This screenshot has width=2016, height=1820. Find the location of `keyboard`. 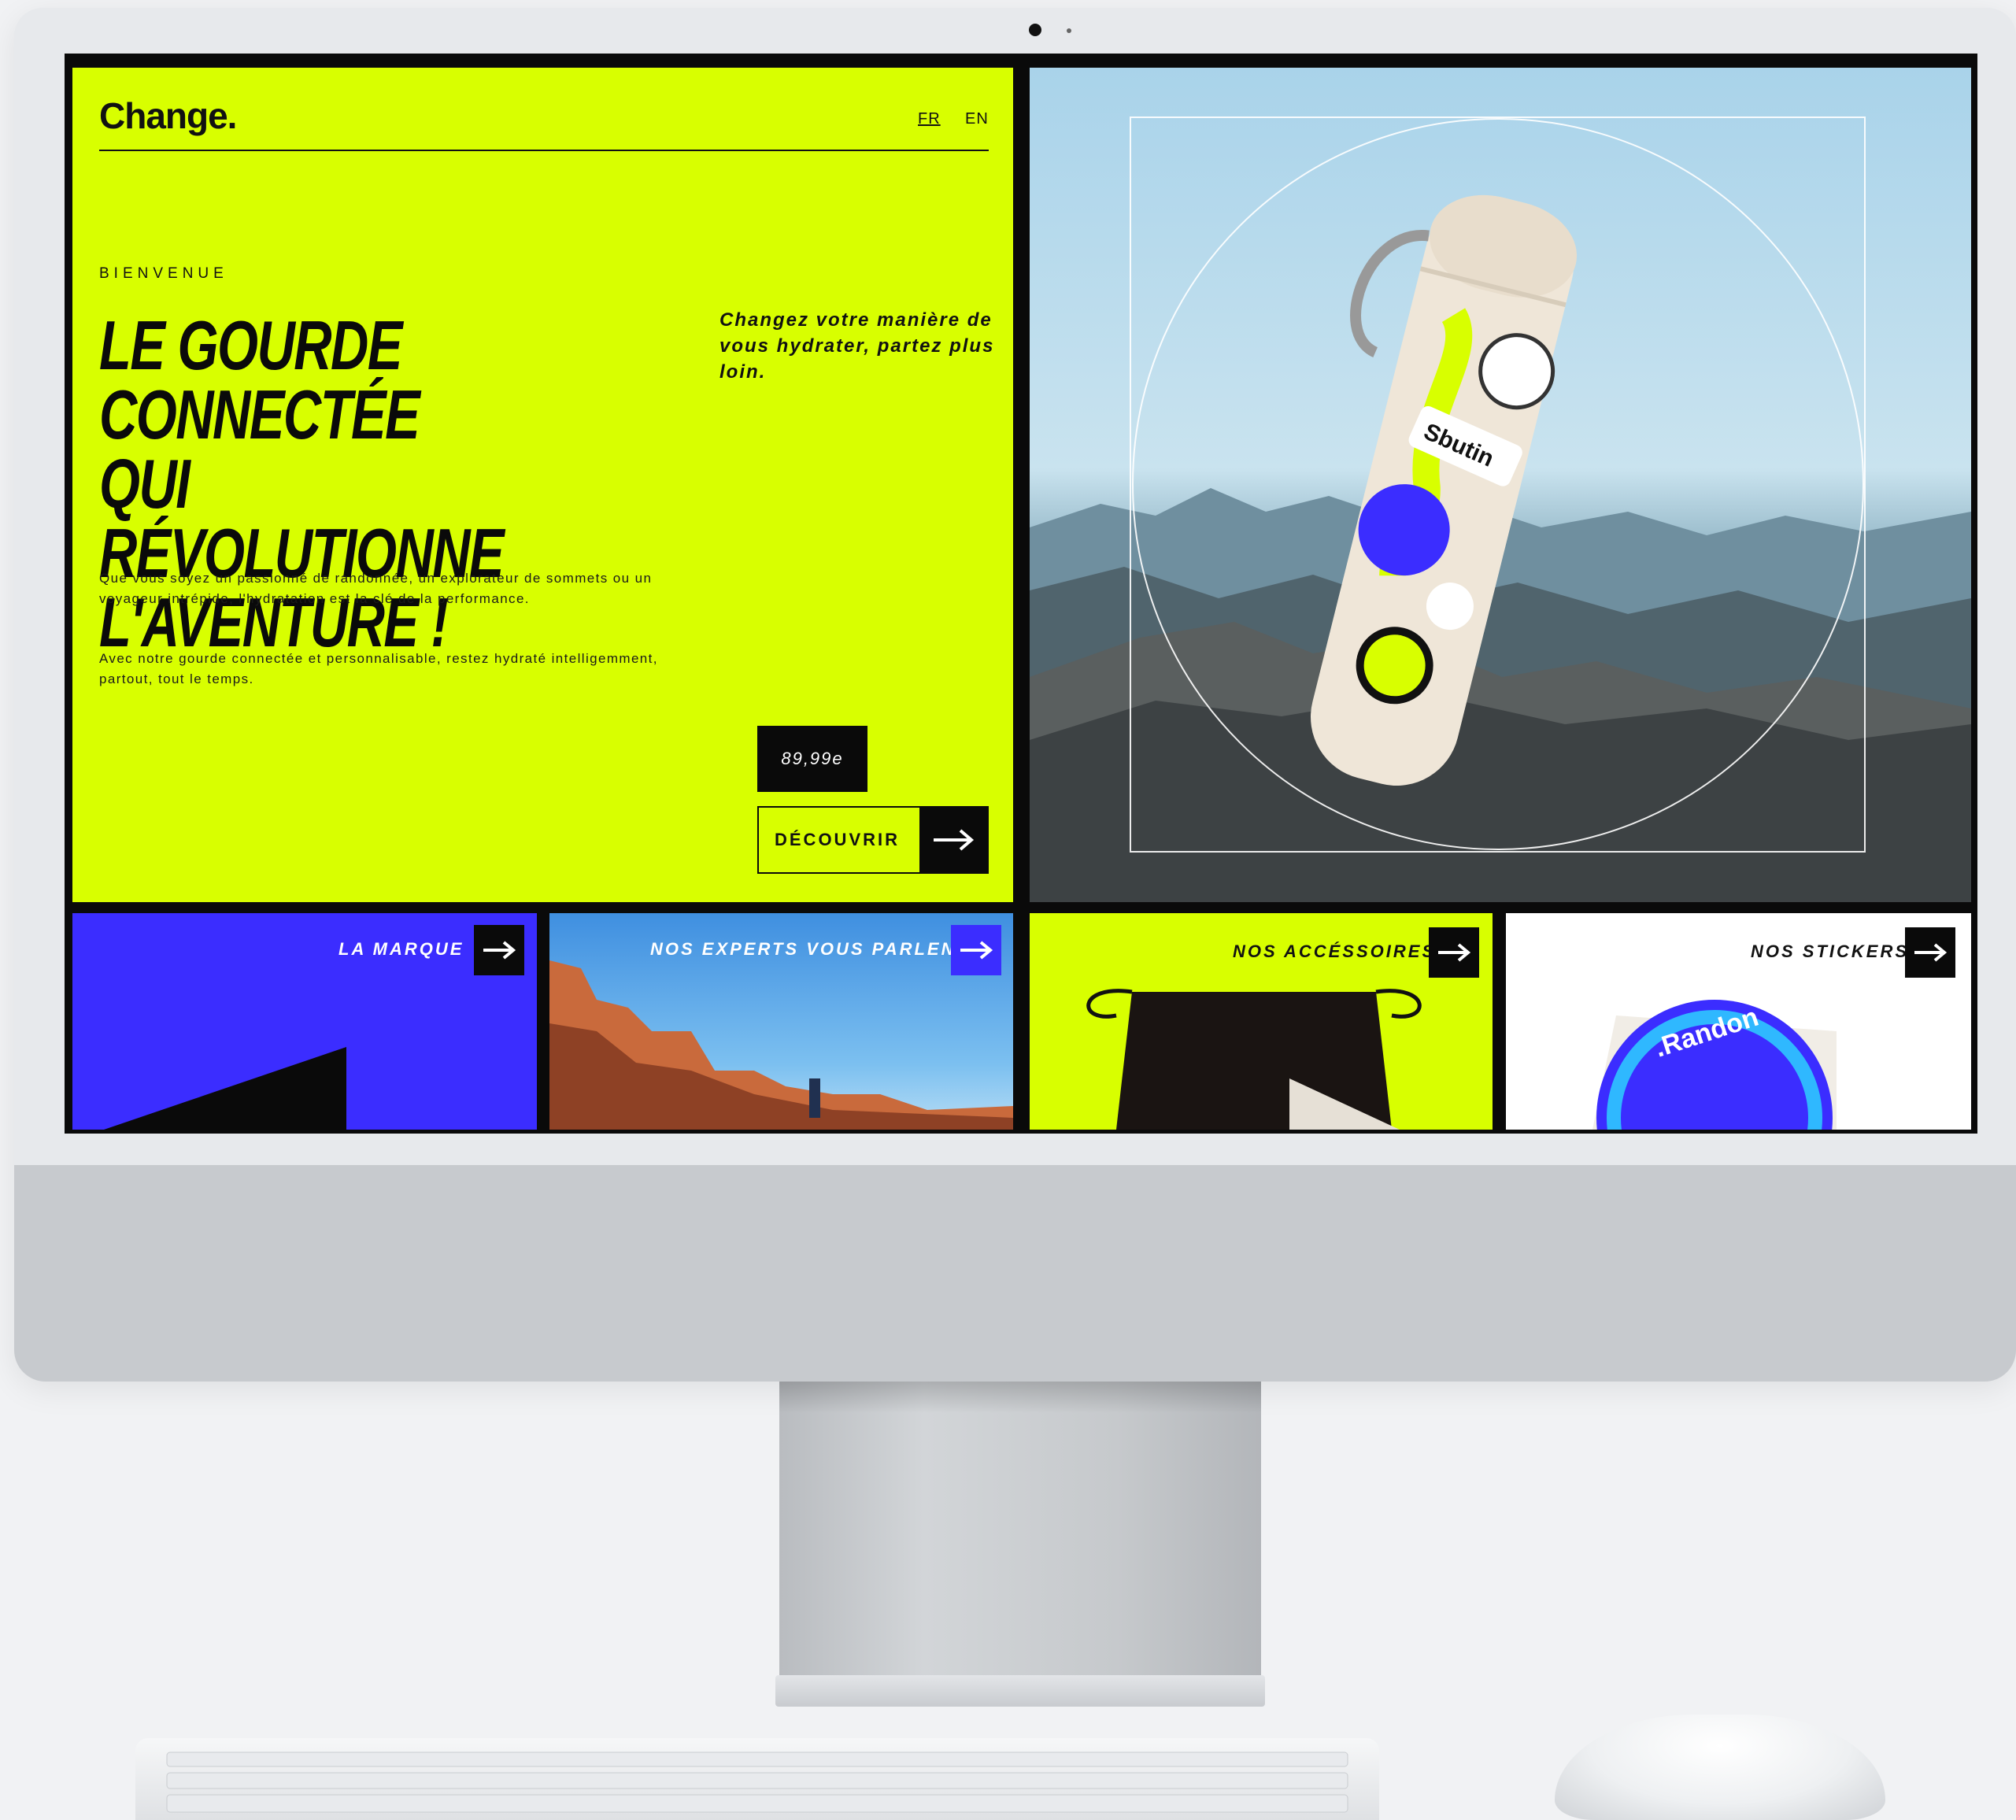

keyboard is located at coordinates (757, 1779).